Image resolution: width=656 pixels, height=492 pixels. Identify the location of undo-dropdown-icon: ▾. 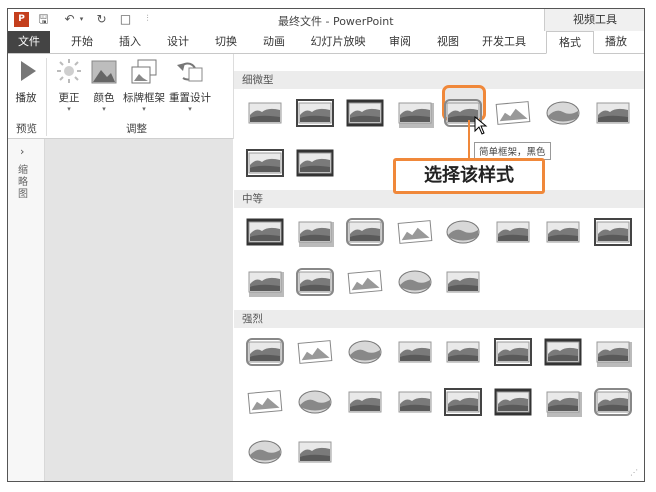
(81, 19).